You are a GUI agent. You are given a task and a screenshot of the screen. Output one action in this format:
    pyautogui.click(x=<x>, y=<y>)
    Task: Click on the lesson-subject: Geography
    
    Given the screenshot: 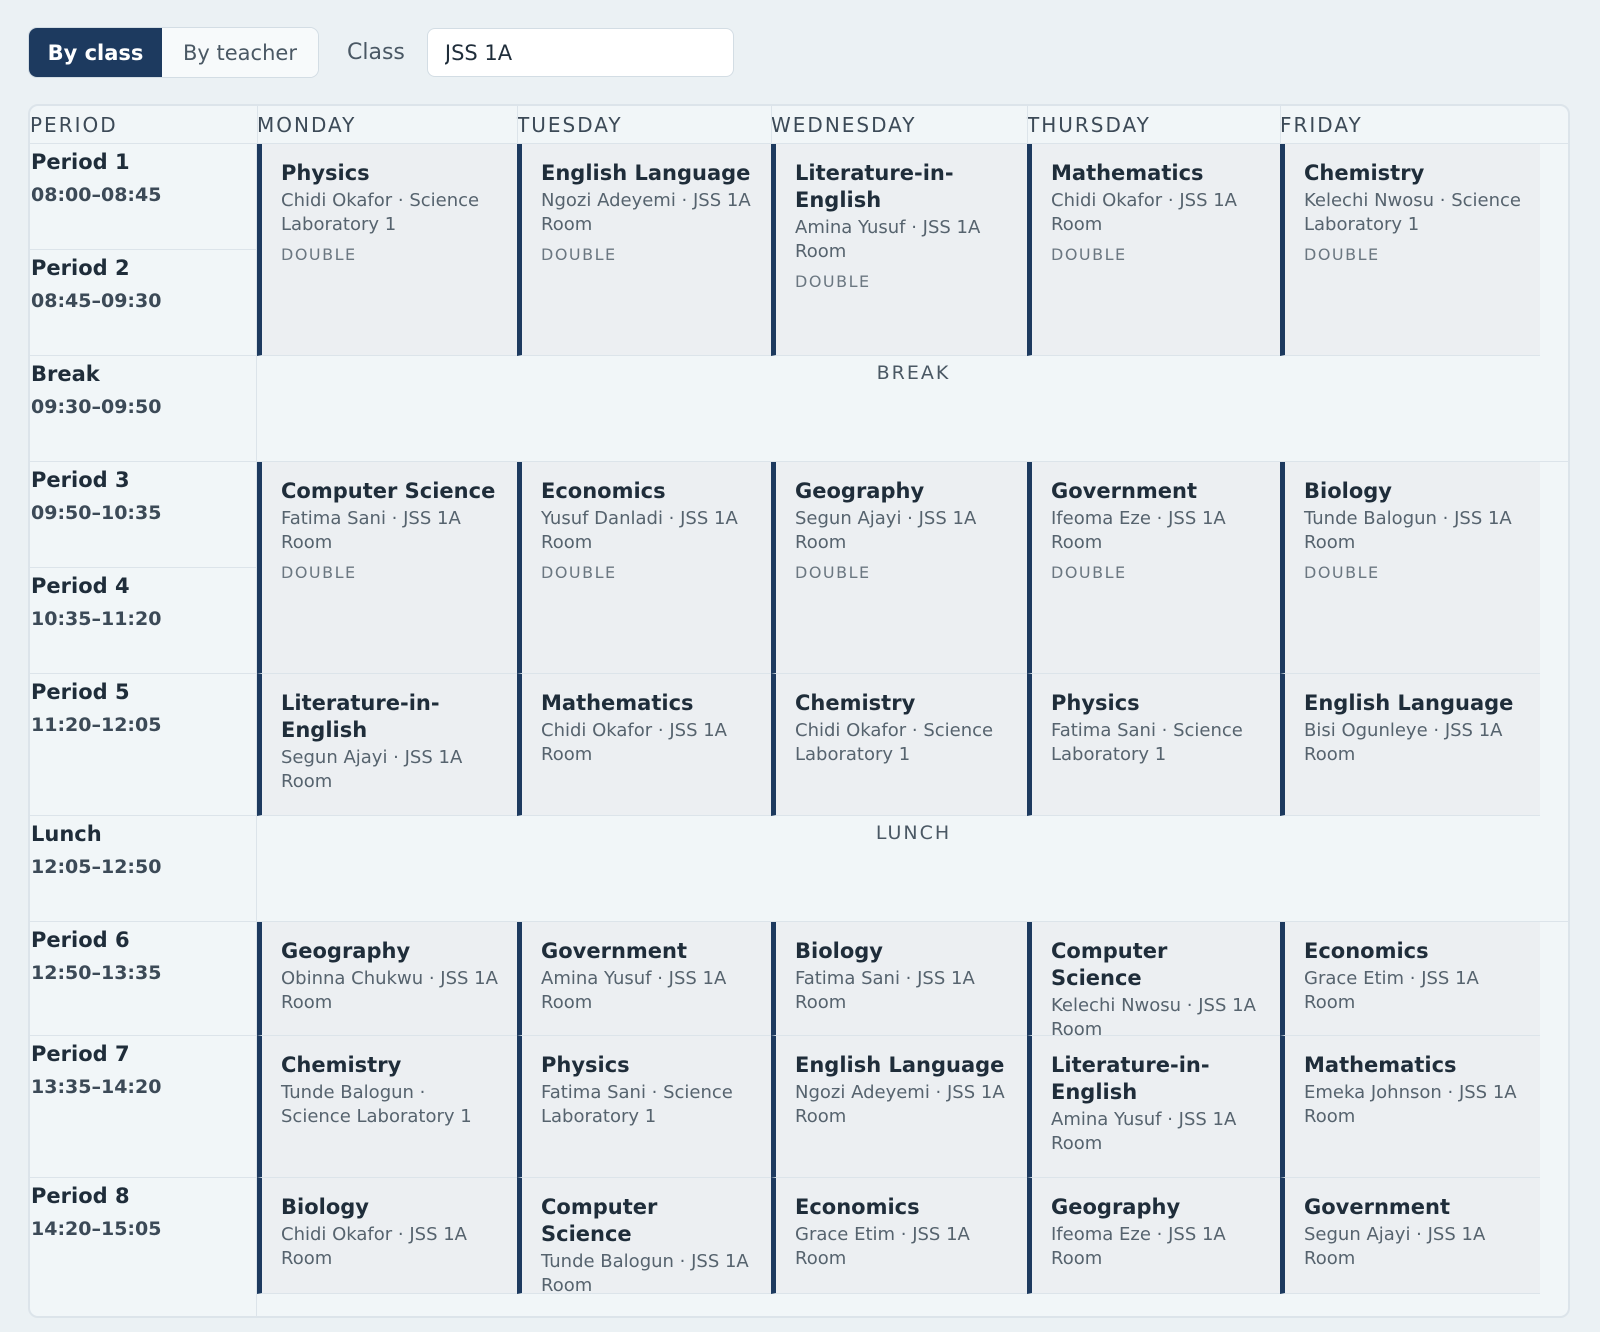 What is the action you would take?
    pyautogui.click(x=1116, y=1207)
    